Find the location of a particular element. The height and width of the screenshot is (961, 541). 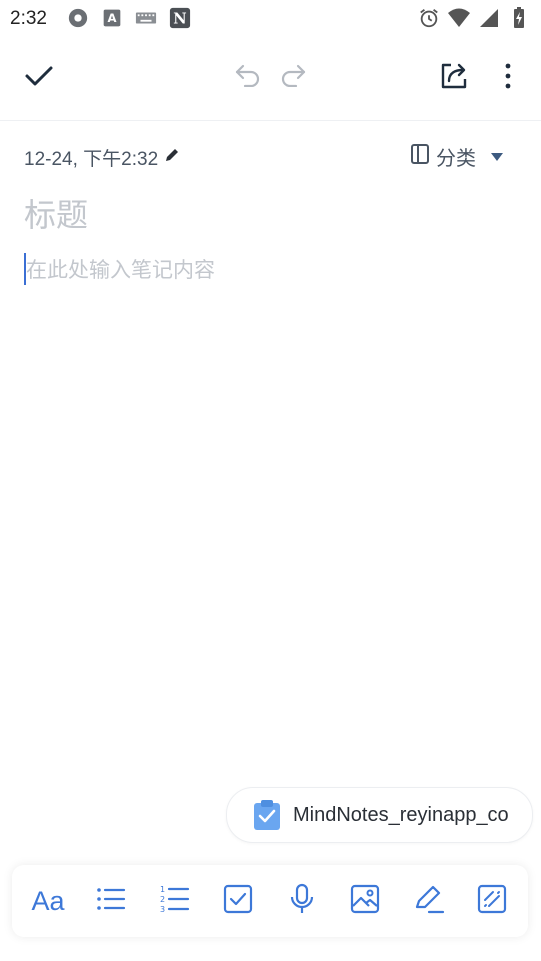

status-icons-right is located at coordinates (474, 18).